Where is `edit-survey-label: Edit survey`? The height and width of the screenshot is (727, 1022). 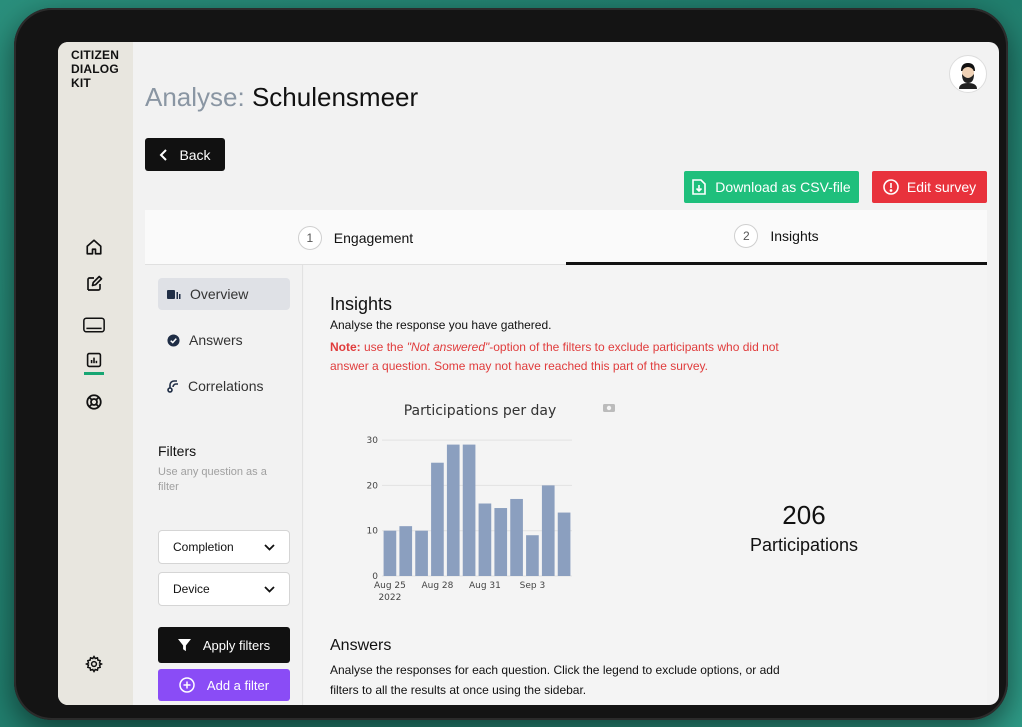 edit-survey-label: Edit survey is located at coordinates (941, 187).